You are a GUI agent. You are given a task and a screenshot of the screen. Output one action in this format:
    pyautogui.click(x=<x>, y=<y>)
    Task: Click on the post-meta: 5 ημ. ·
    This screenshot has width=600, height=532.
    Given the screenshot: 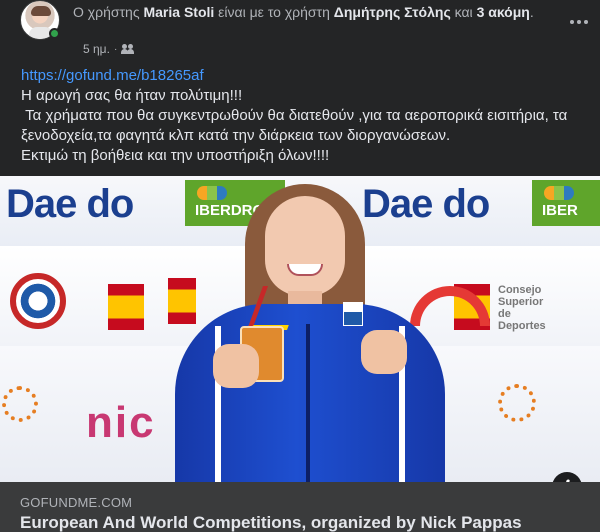 What is the action you would take?
    pyautogui.click(x=109, y=49)
    